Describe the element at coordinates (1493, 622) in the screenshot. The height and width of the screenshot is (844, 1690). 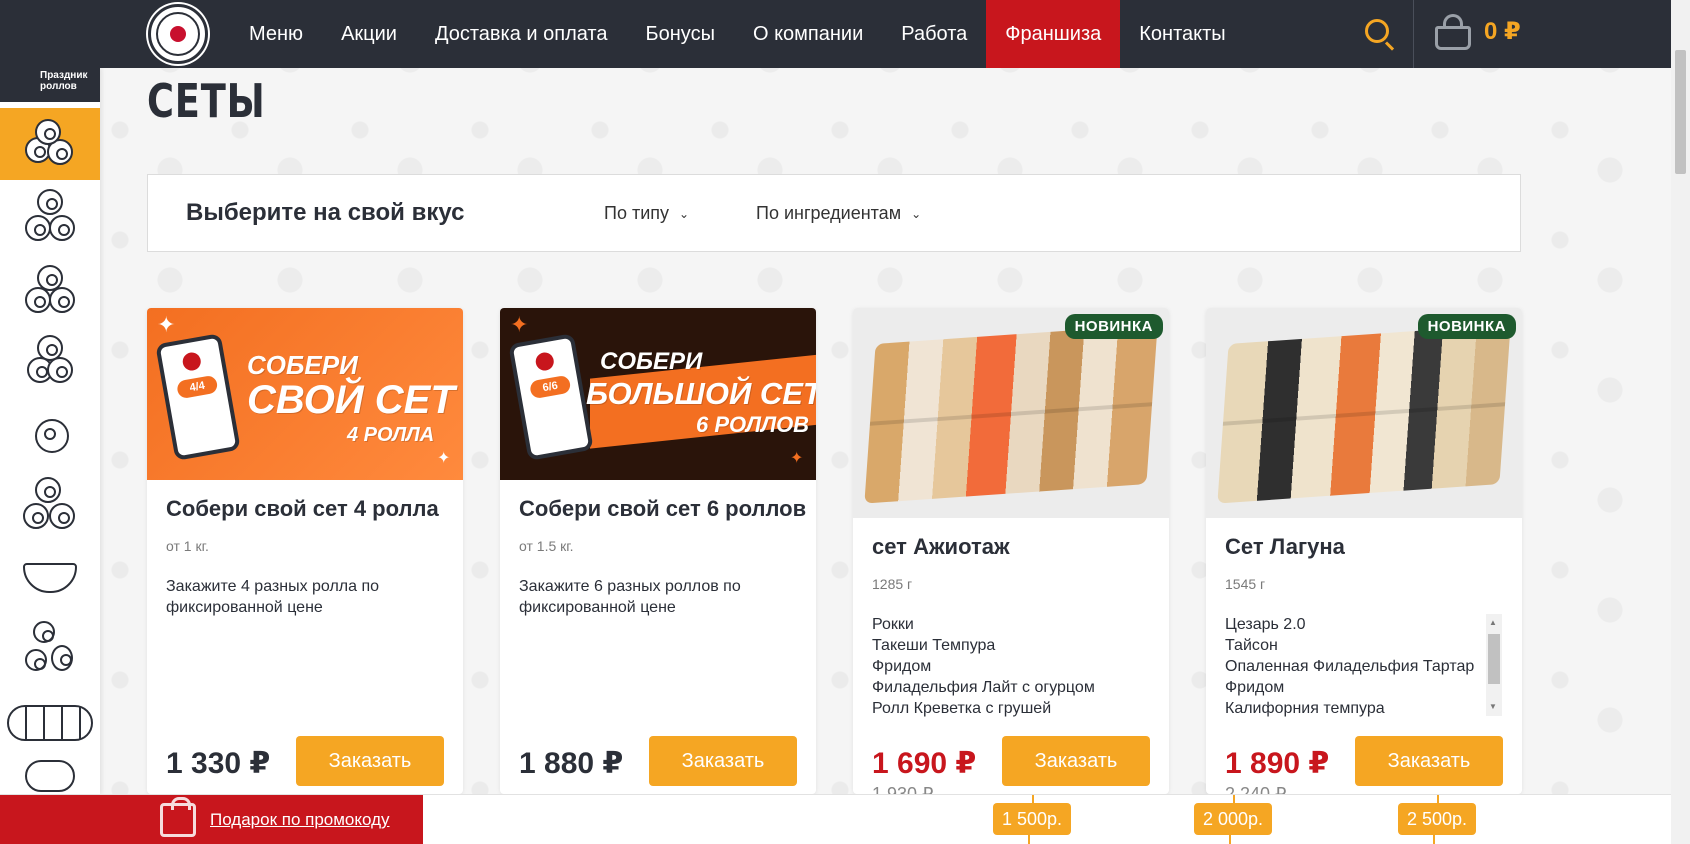
I see `scroll-up-icon: ▲` at that location.